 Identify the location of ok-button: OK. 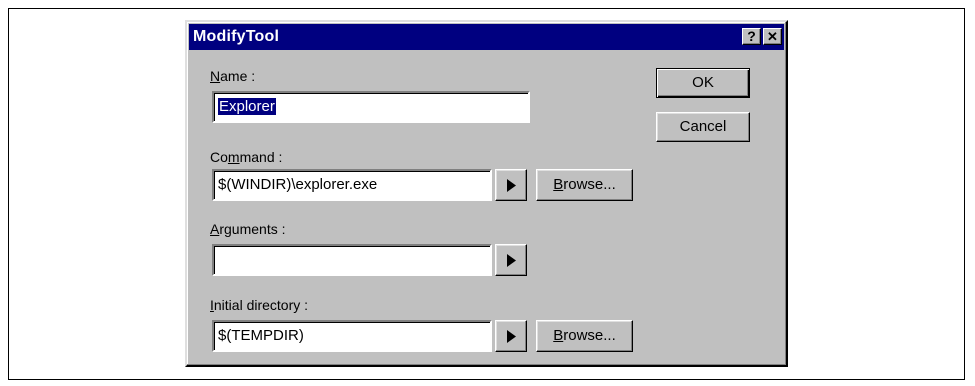
(703, 83).